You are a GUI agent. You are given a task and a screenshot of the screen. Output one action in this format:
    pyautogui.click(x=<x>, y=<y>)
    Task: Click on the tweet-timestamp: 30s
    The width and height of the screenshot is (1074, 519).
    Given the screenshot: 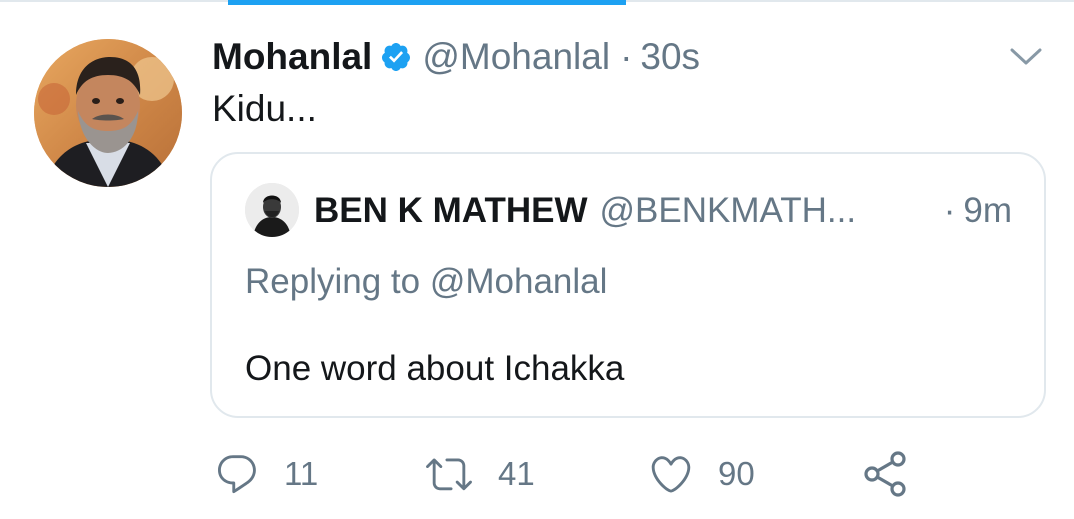 What is the action you would take?
    pyautogui.click(x=670, y=57)
    